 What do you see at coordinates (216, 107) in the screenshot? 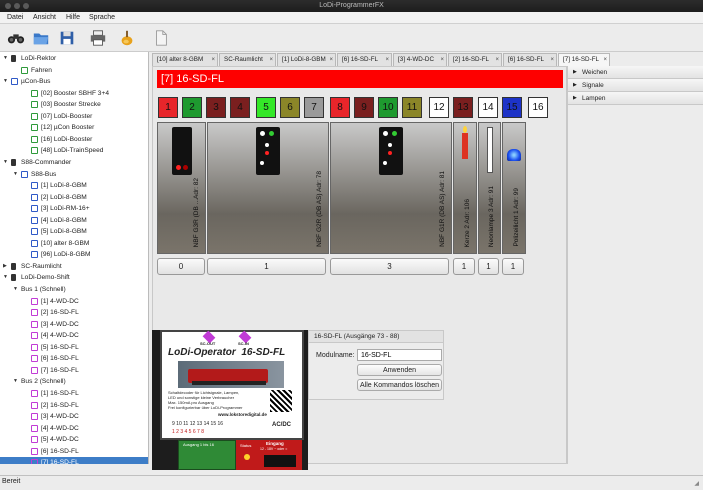
I see `output-toggle-3: 3` at bounding box center [216, 107].